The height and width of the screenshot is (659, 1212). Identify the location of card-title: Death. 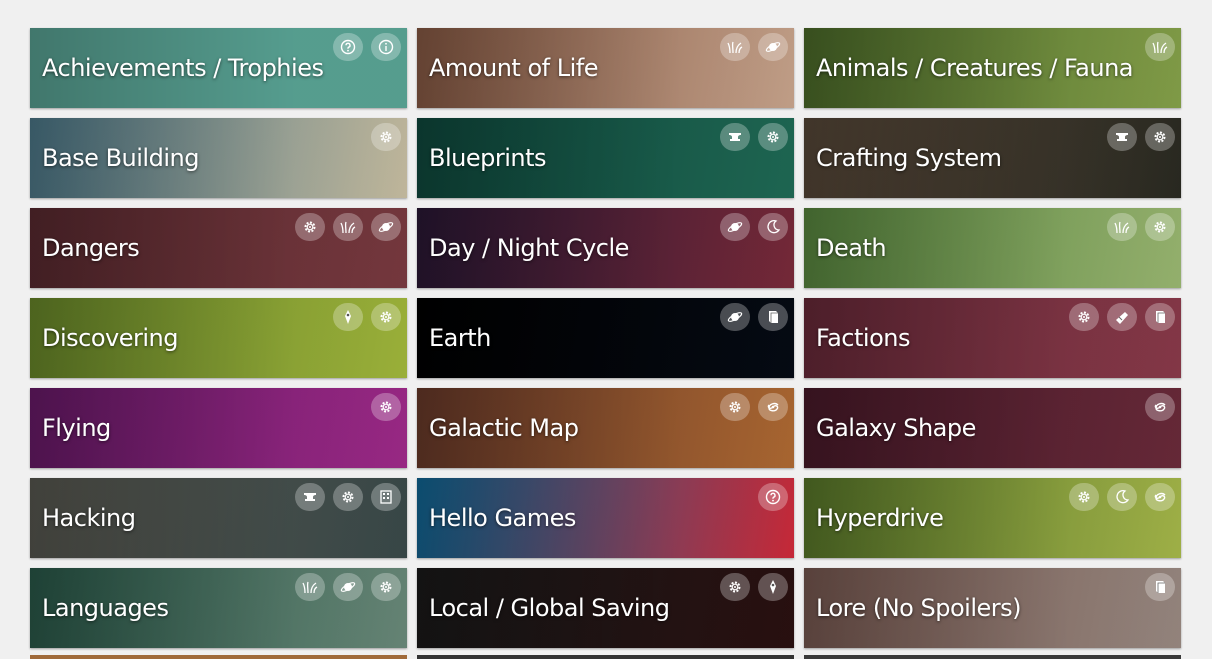
(851, 248).